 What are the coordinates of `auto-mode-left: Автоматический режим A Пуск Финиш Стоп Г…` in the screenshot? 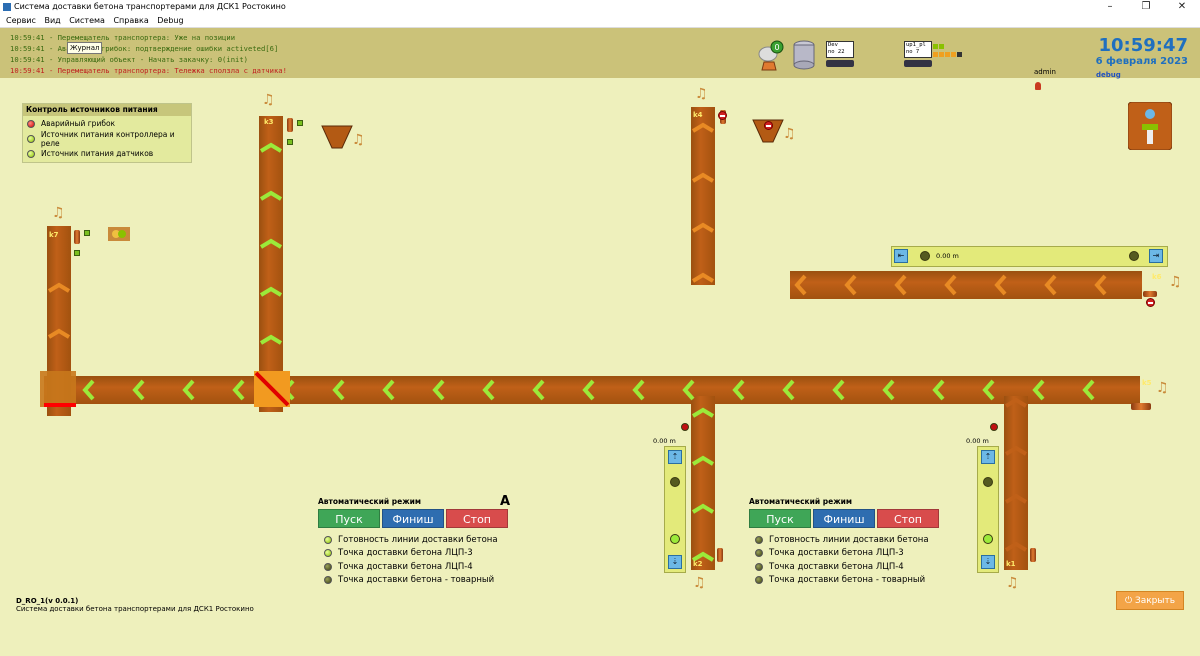 It's located at (418, 541).